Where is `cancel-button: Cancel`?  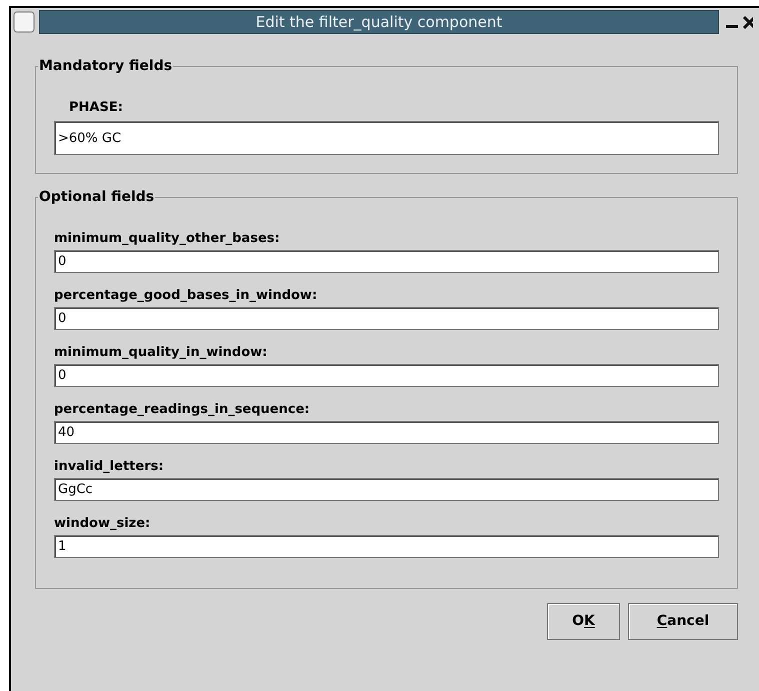 cancel-button: Cancel is located at coordinates (683, 621).